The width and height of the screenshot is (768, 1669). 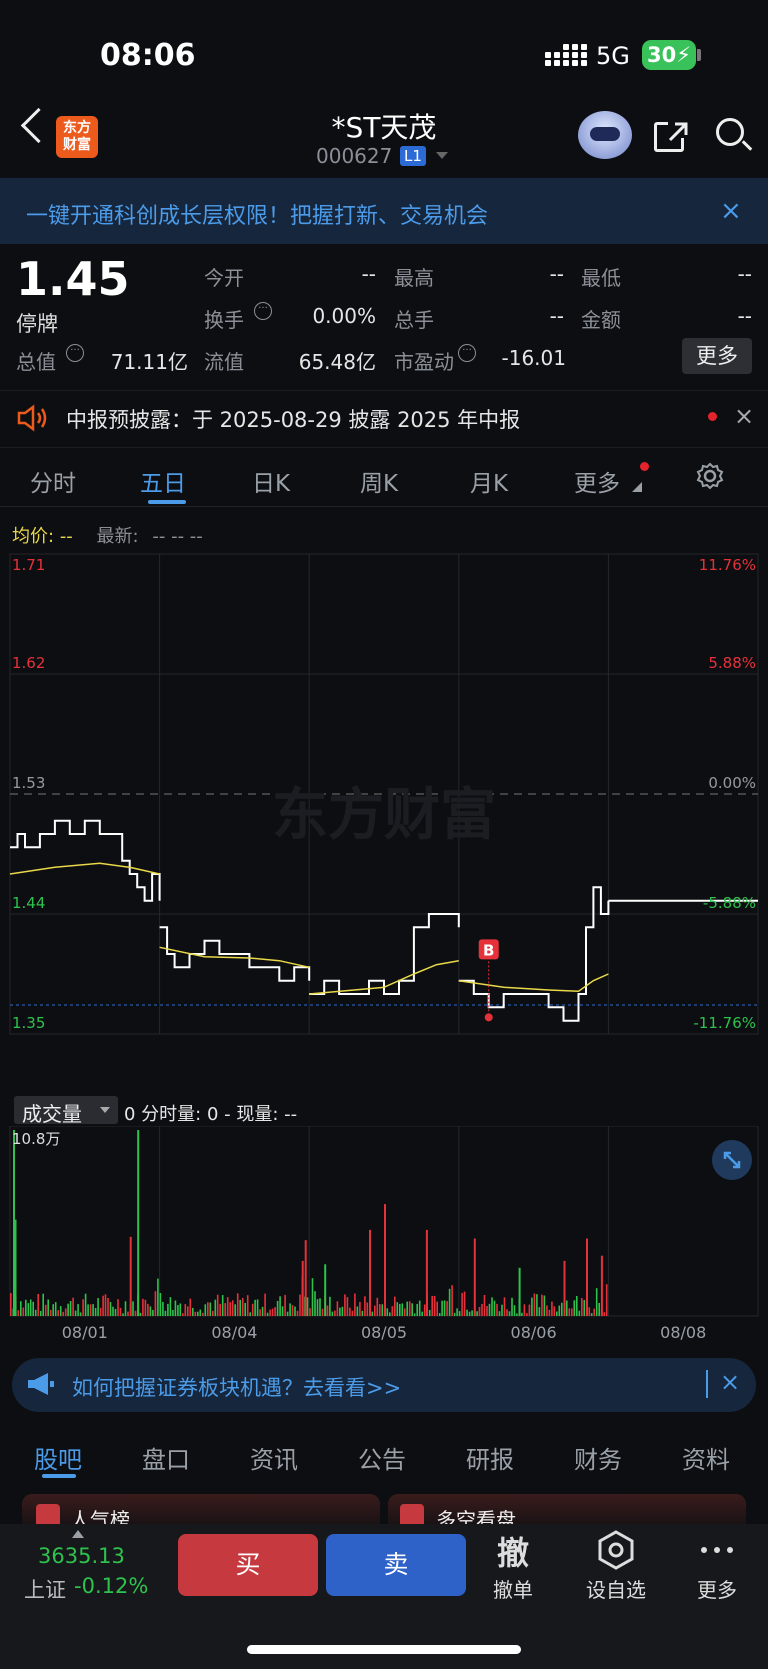 What do you see at coordinates (53, 481) in the screenshot?
I see `tab-intraday: 分时` at bounding box center [53, 481].